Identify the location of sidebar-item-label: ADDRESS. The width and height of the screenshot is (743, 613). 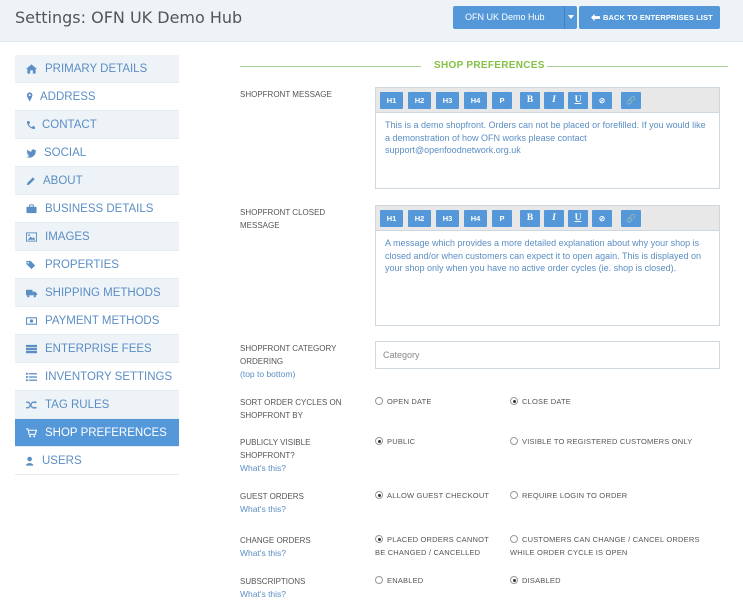
(68, 97).